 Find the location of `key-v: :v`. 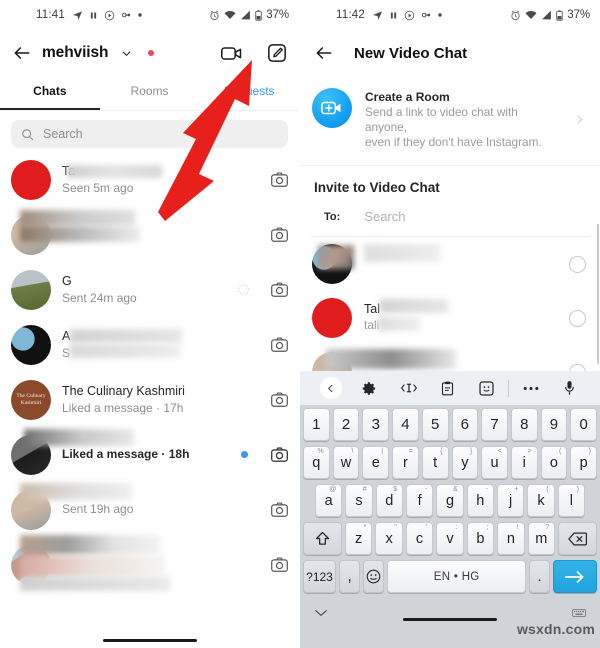

key-v: :v is located at coordinates (450, 538).